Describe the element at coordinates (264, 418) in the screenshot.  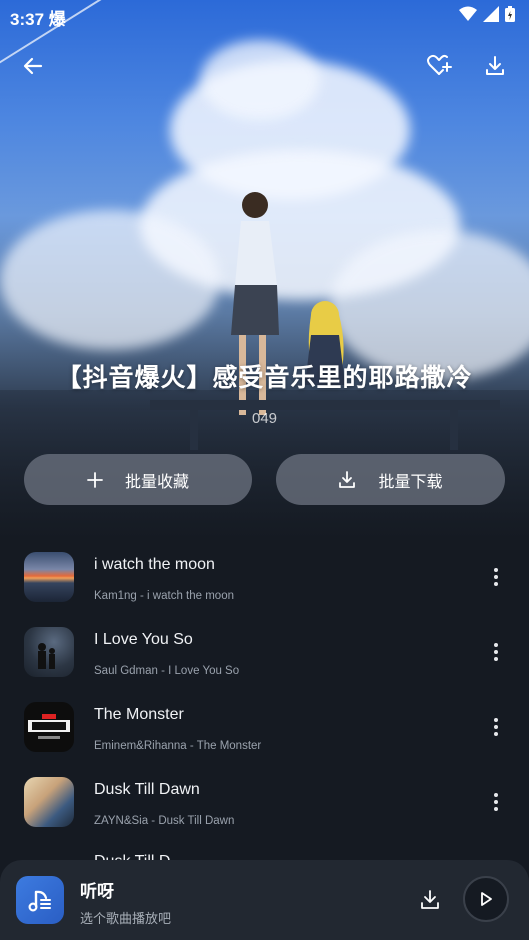
I see `playlist-song-count: 049` at that location.